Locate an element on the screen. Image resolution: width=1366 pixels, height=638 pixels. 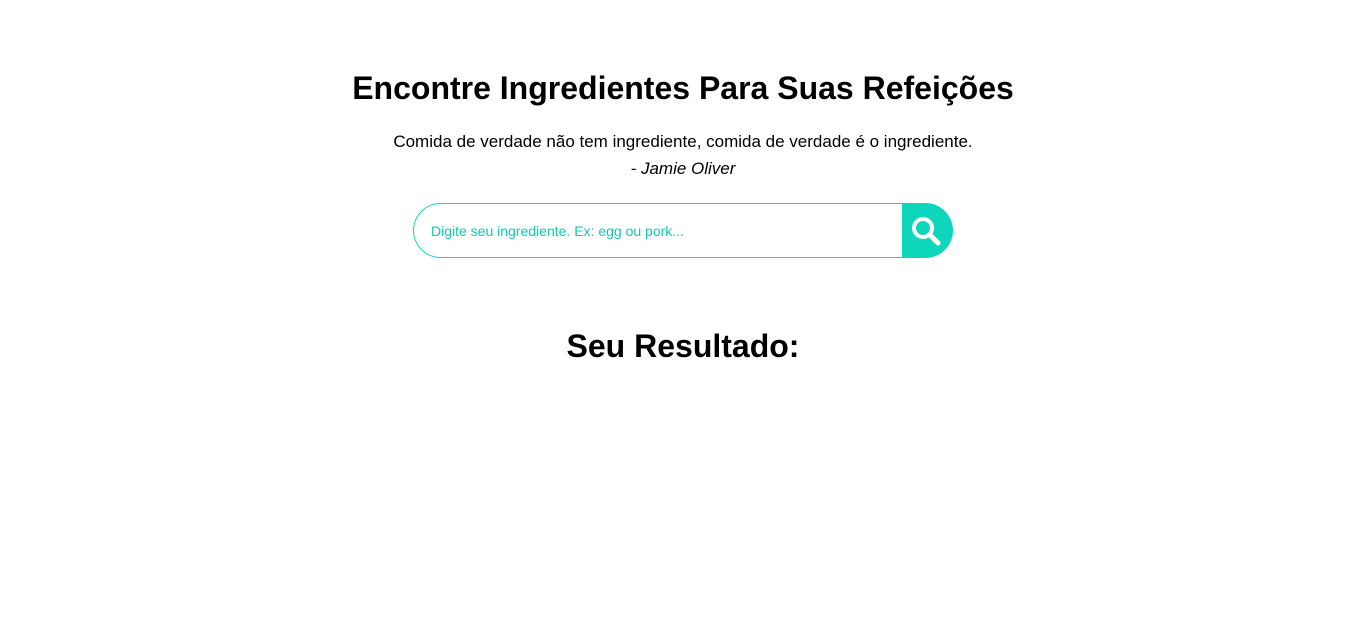
search-input is located at coordinates (658, 230).